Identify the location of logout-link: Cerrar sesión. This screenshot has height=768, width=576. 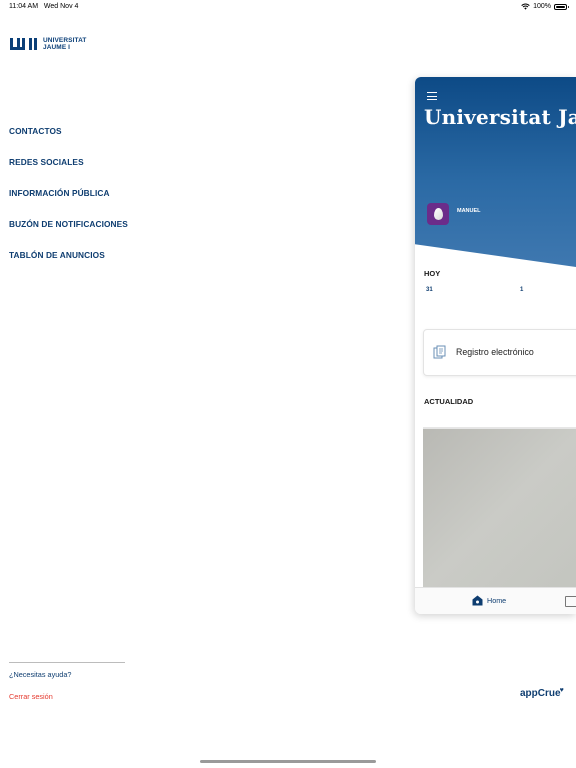
(31, 696).